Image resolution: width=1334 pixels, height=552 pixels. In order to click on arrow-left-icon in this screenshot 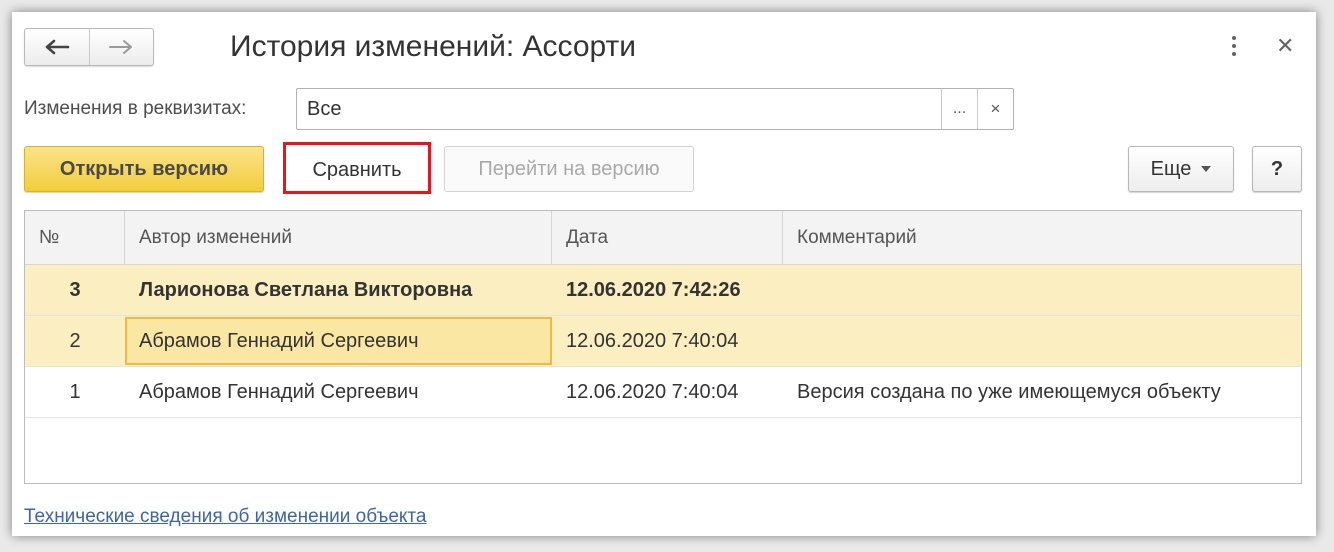, I will do `click(57, 47)`.